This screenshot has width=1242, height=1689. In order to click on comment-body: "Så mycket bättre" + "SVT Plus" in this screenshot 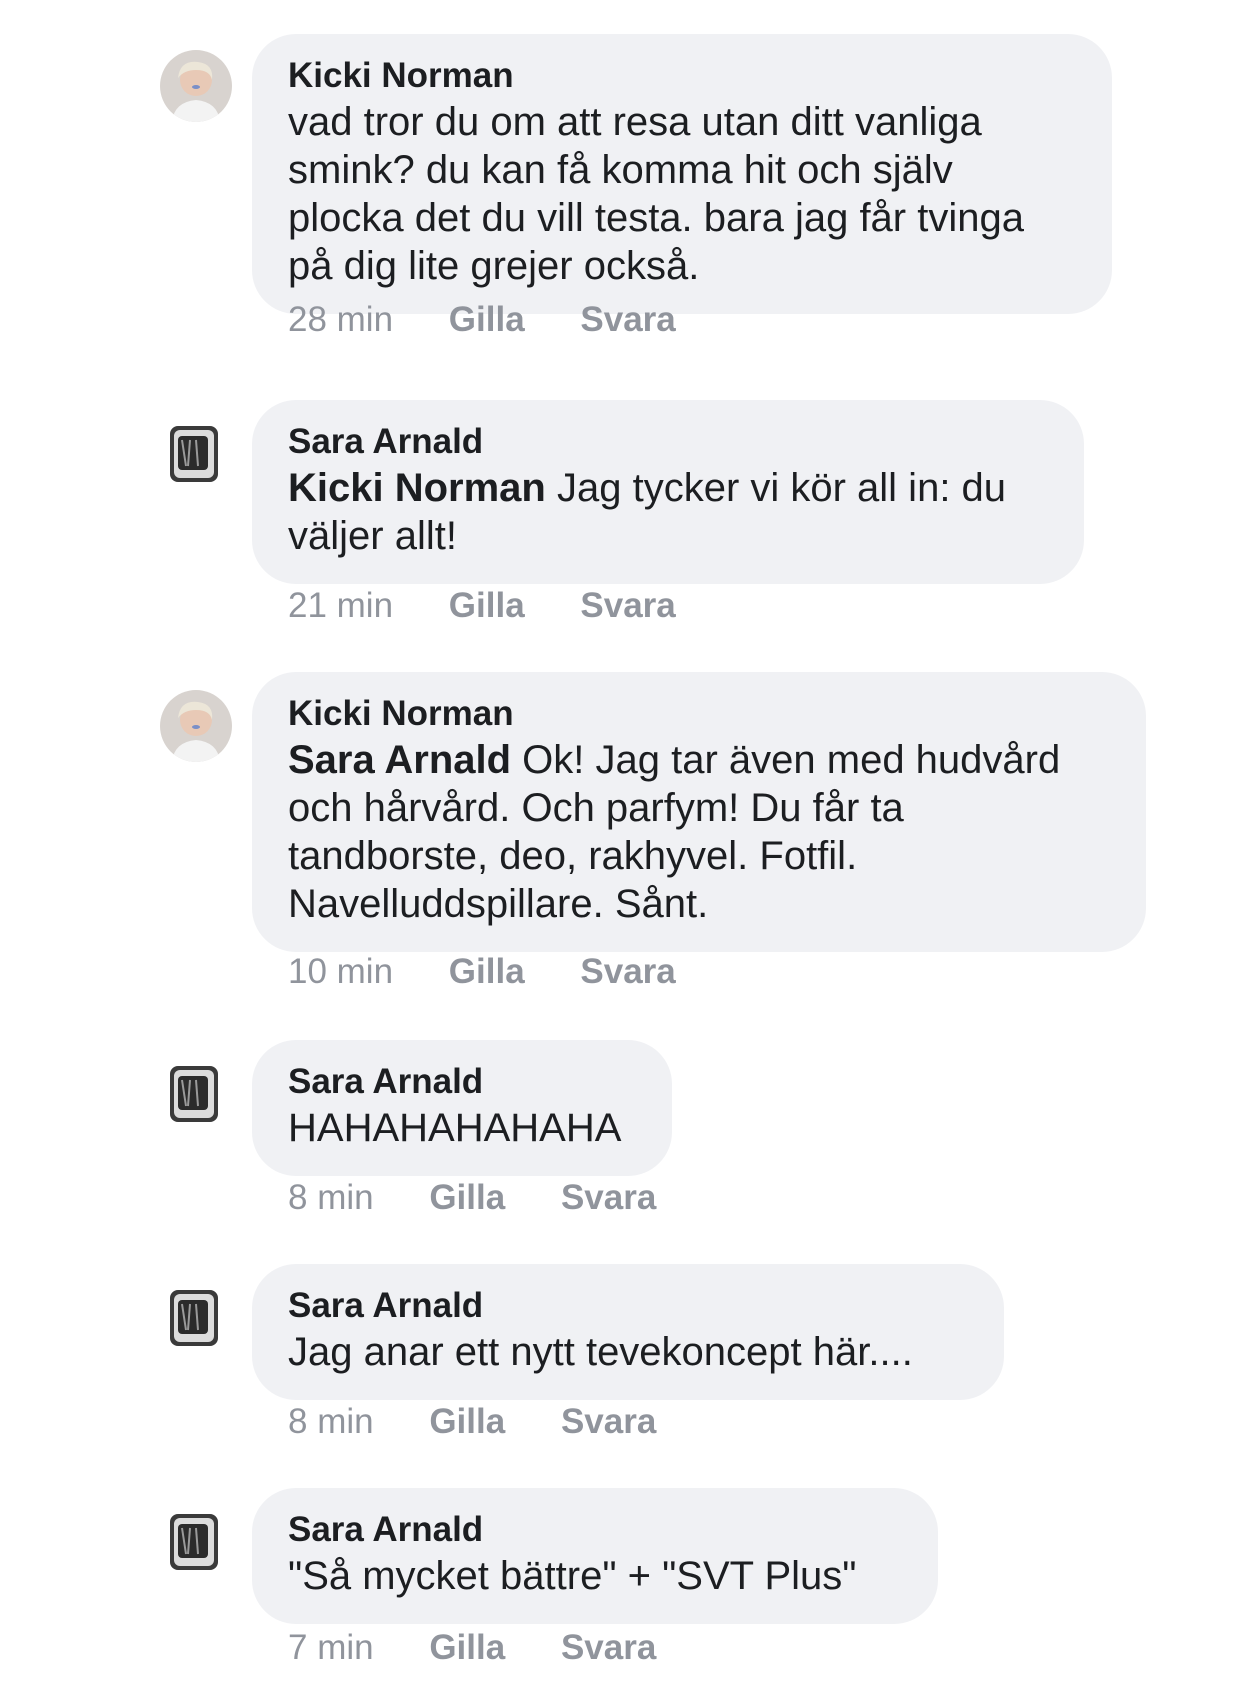, I will do `click(572, 1576)`.